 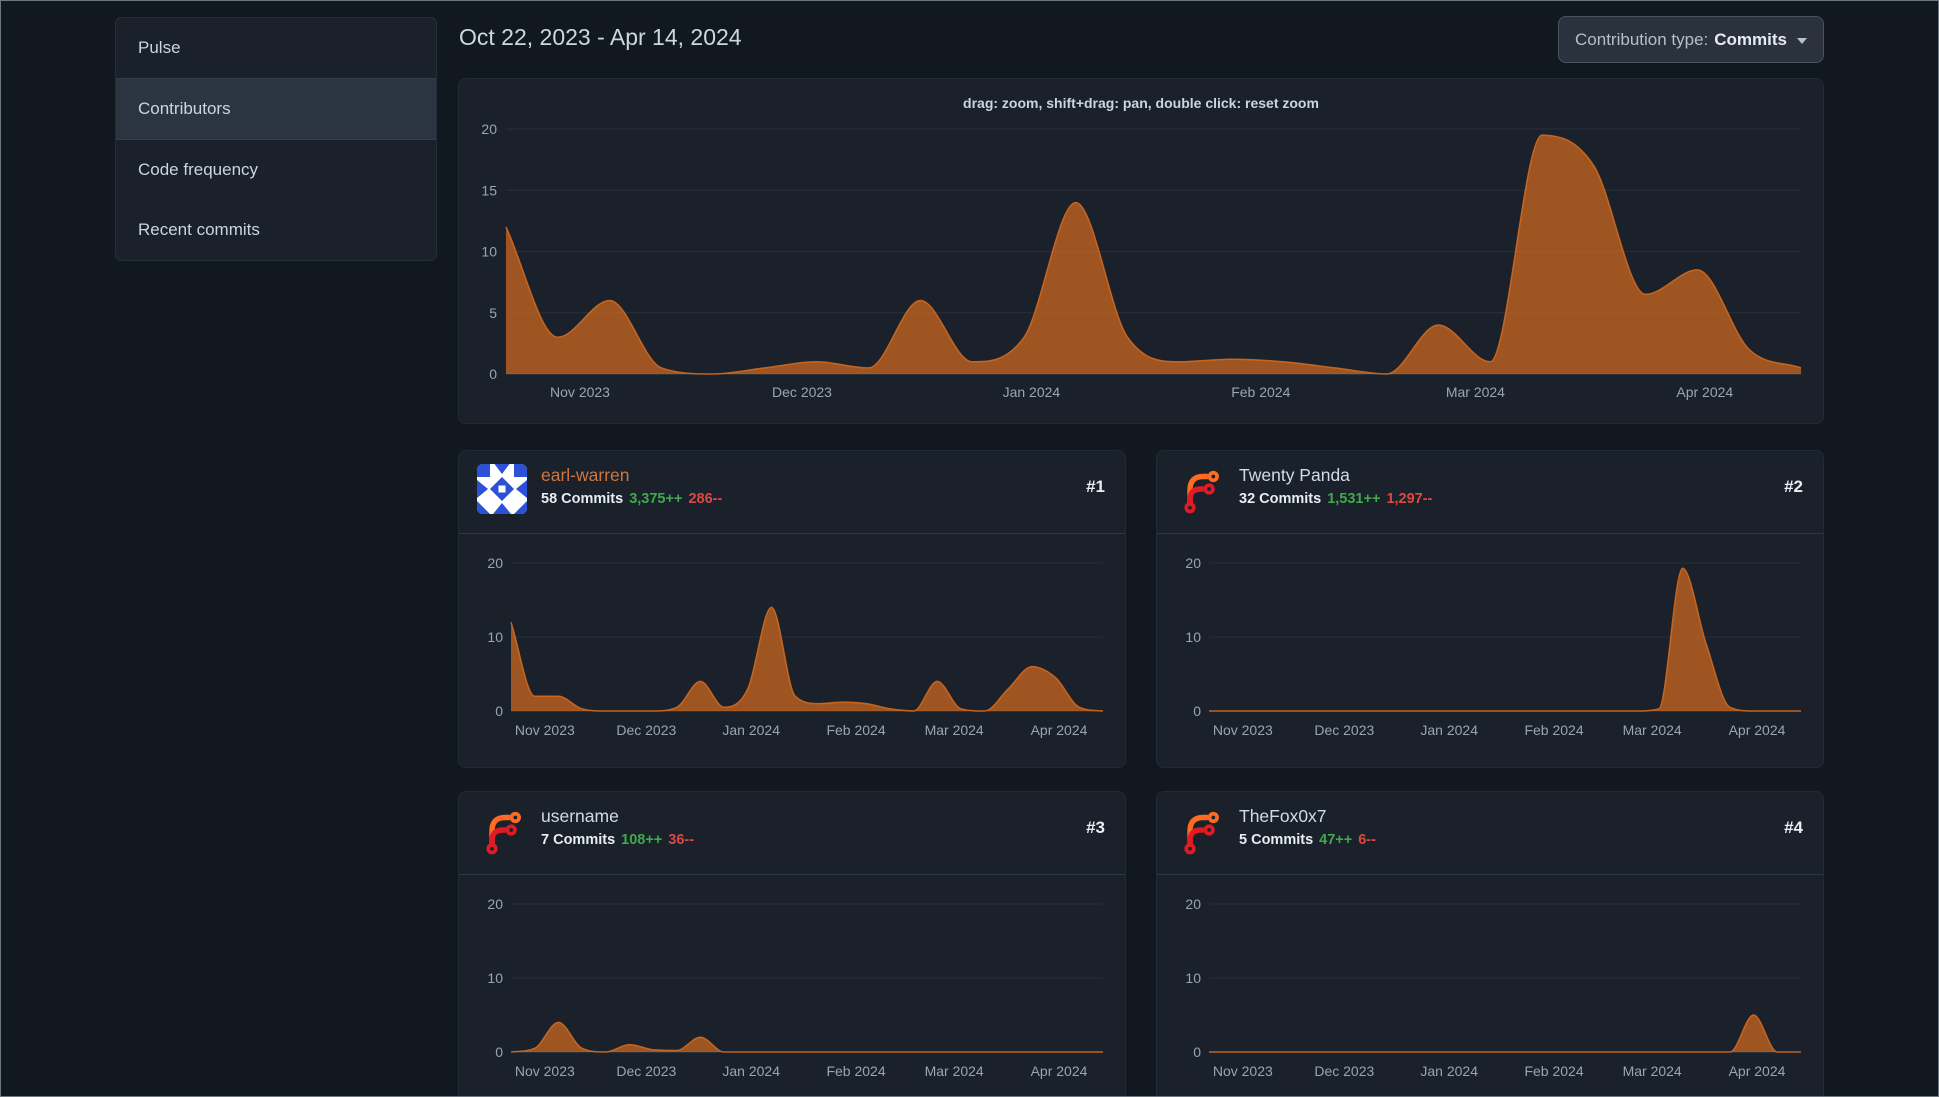 I want to click on sidebar-item-recent-commits: Recent commits, so click(x=276, y=230).